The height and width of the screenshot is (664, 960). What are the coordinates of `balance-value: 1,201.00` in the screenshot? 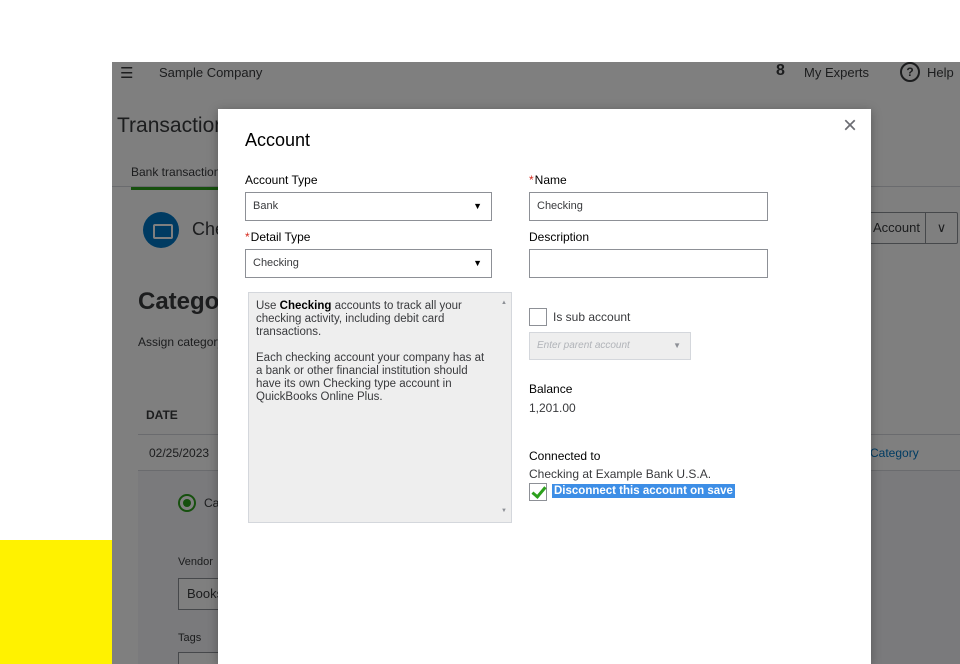 It's located at (552, 408).